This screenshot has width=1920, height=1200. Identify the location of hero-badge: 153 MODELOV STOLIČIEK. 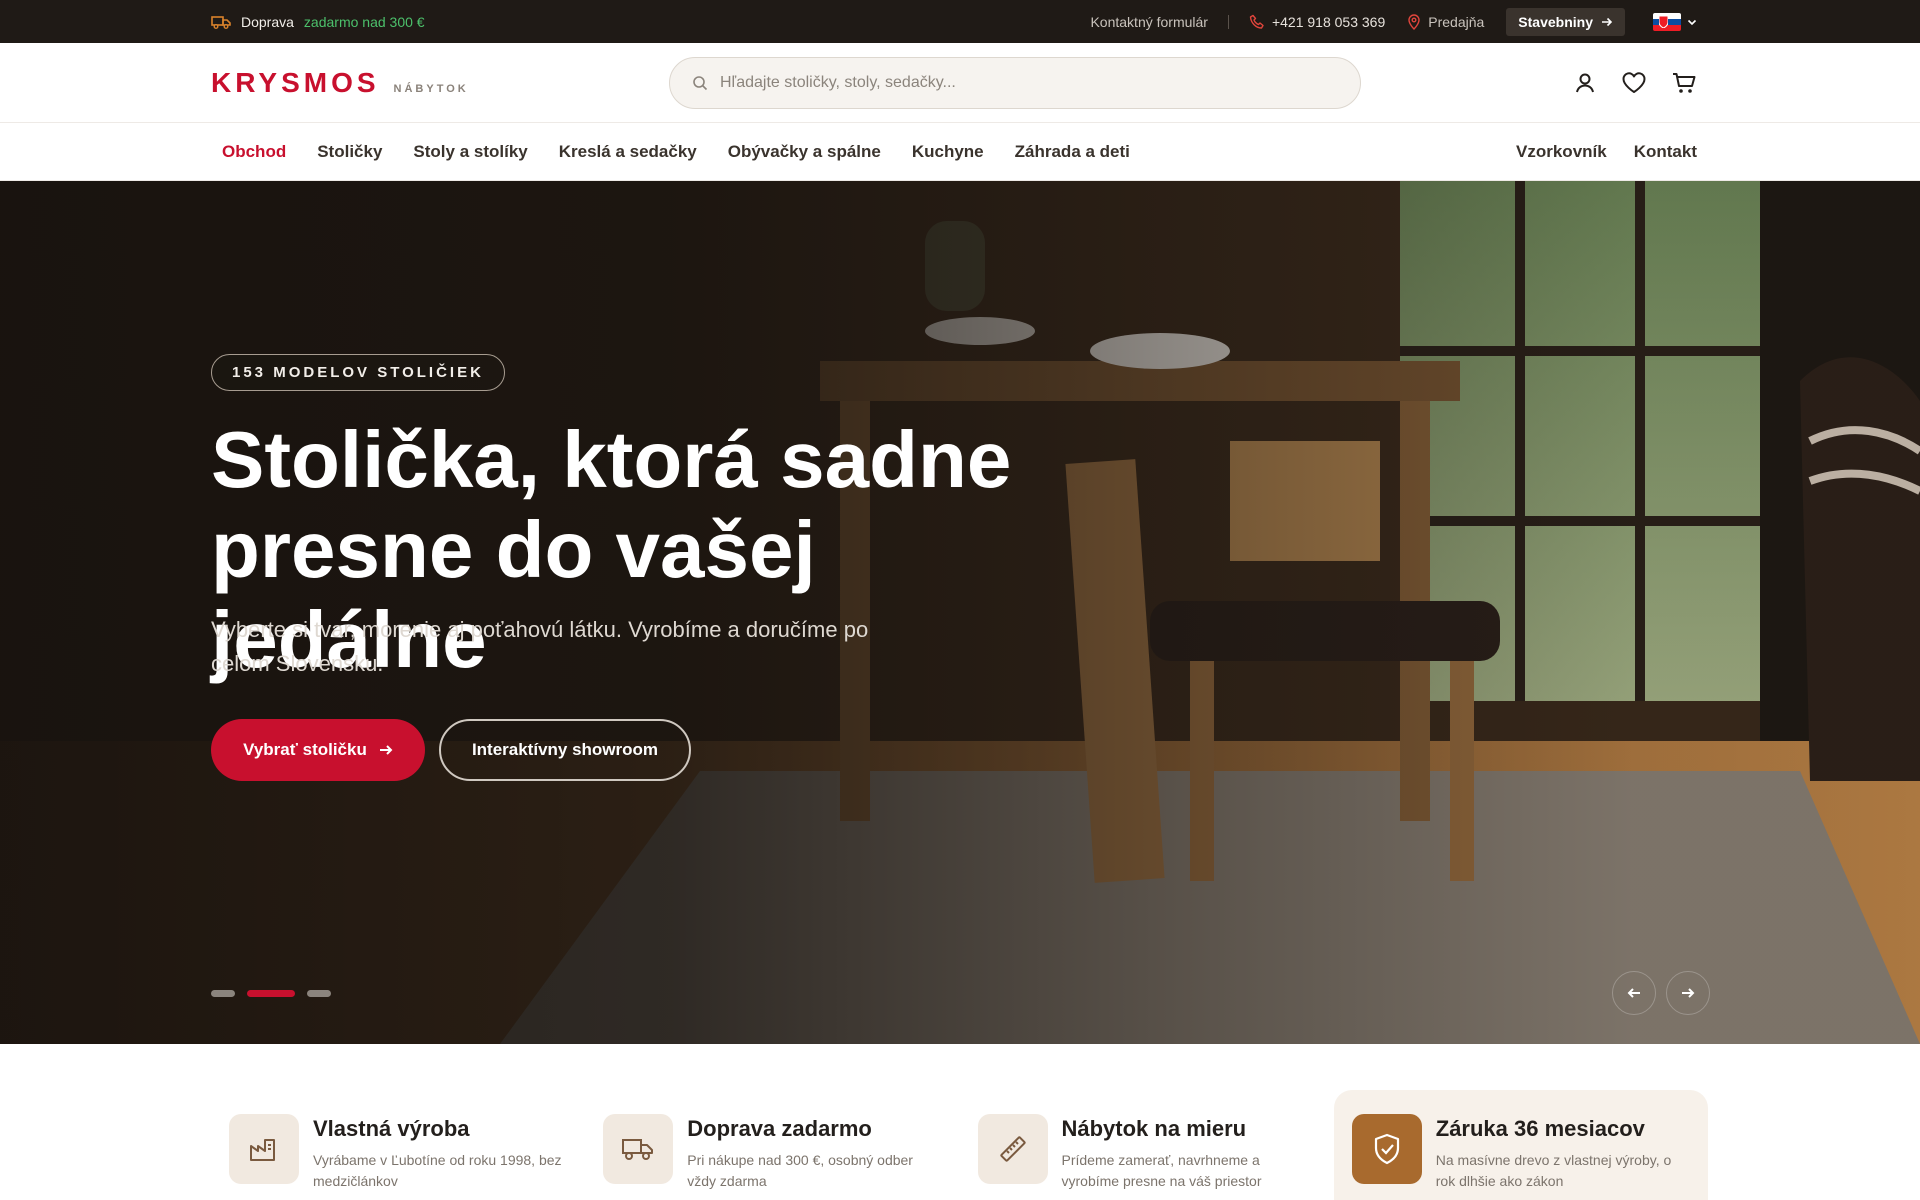
(358, 372).